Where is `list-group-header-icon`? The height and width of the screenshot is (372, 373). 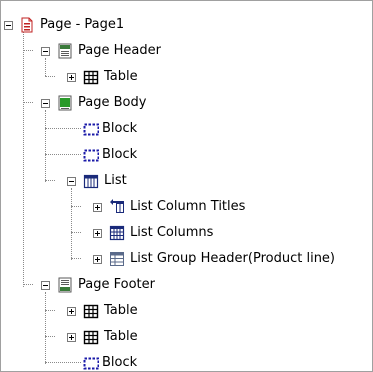
list-group-header-icon is located at coordinates (117, 259).